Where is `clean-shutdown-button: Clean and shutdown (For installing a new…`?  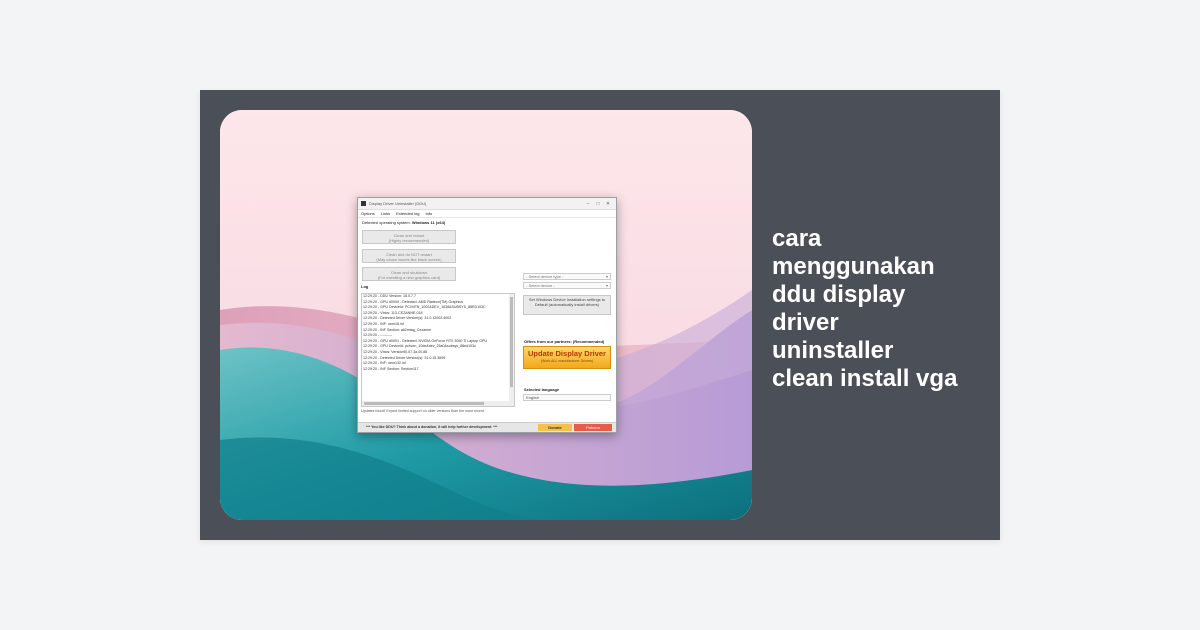
clean-shutdown-button: Clean and shutdown (For installing a new… is located at coordinates (409, 274).